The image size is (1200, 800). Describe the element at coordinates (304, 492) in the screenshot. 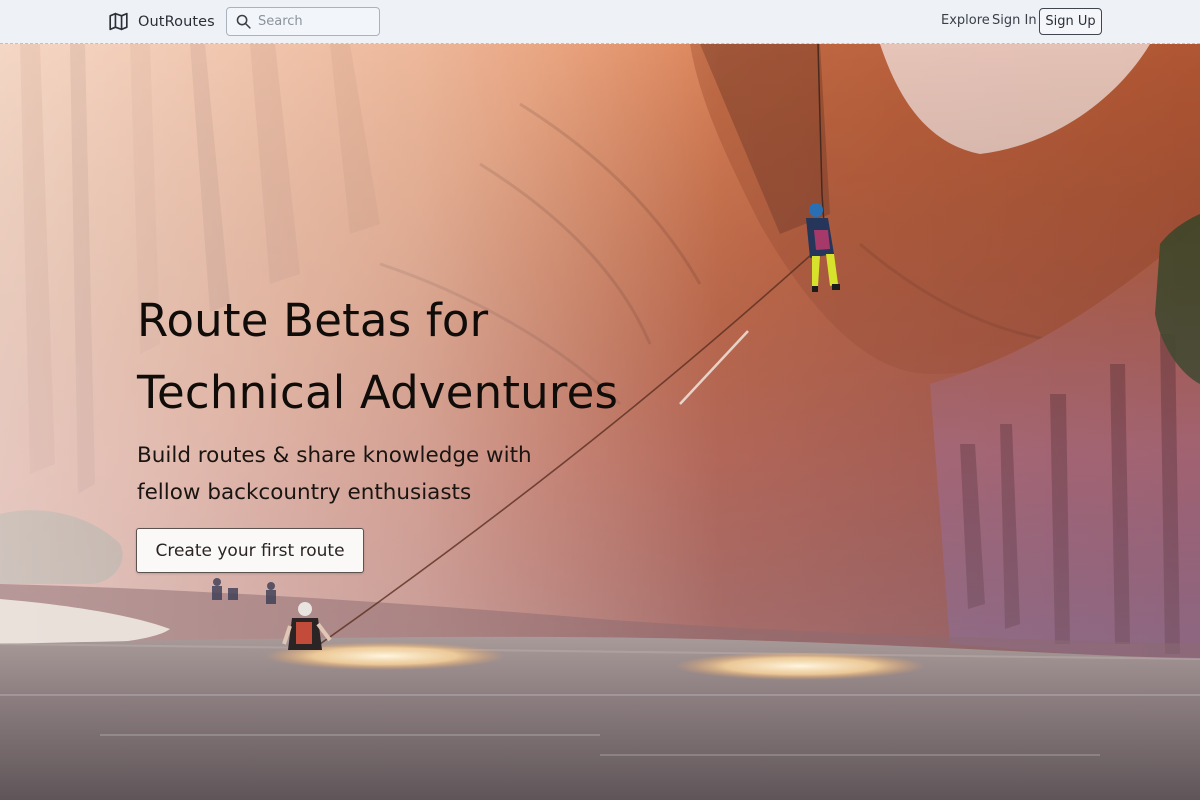

I see `hero-subtitle-line-2: fellow backcountry enthusiasts` at that location.